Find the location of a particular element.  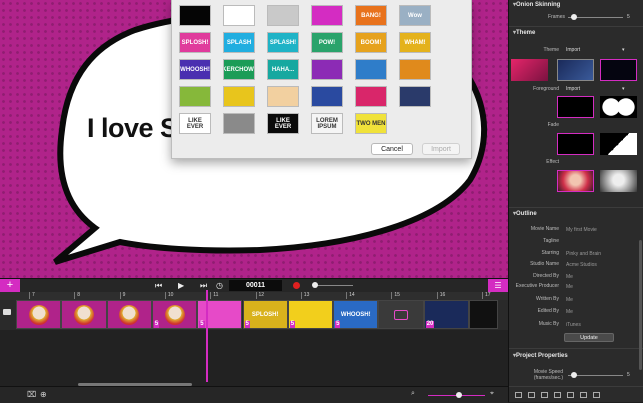

timeline-clip-title: 20 is located at coordinates (446, 314).